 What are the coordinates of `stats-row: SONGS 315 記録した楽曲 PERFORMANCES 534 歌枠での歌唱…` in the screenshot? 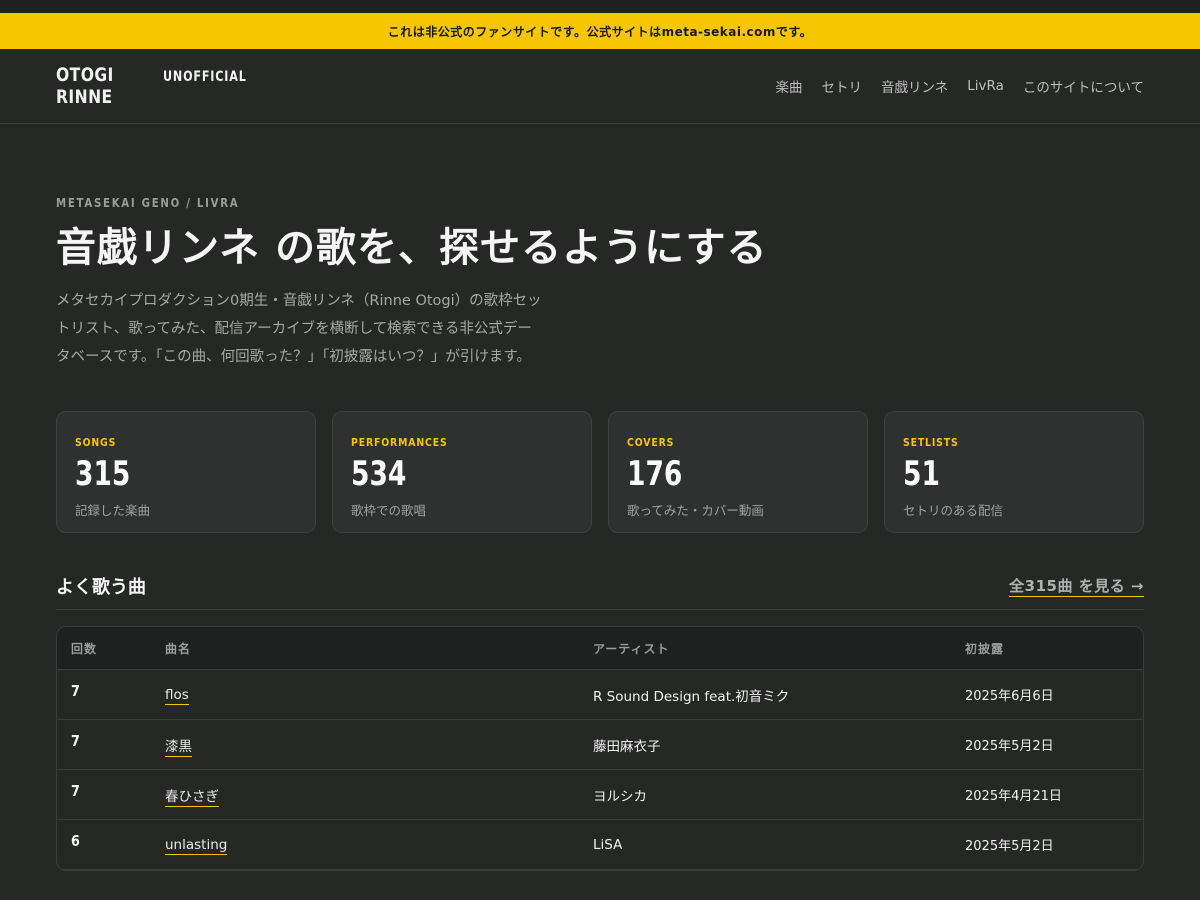 It's located at (600, 472).